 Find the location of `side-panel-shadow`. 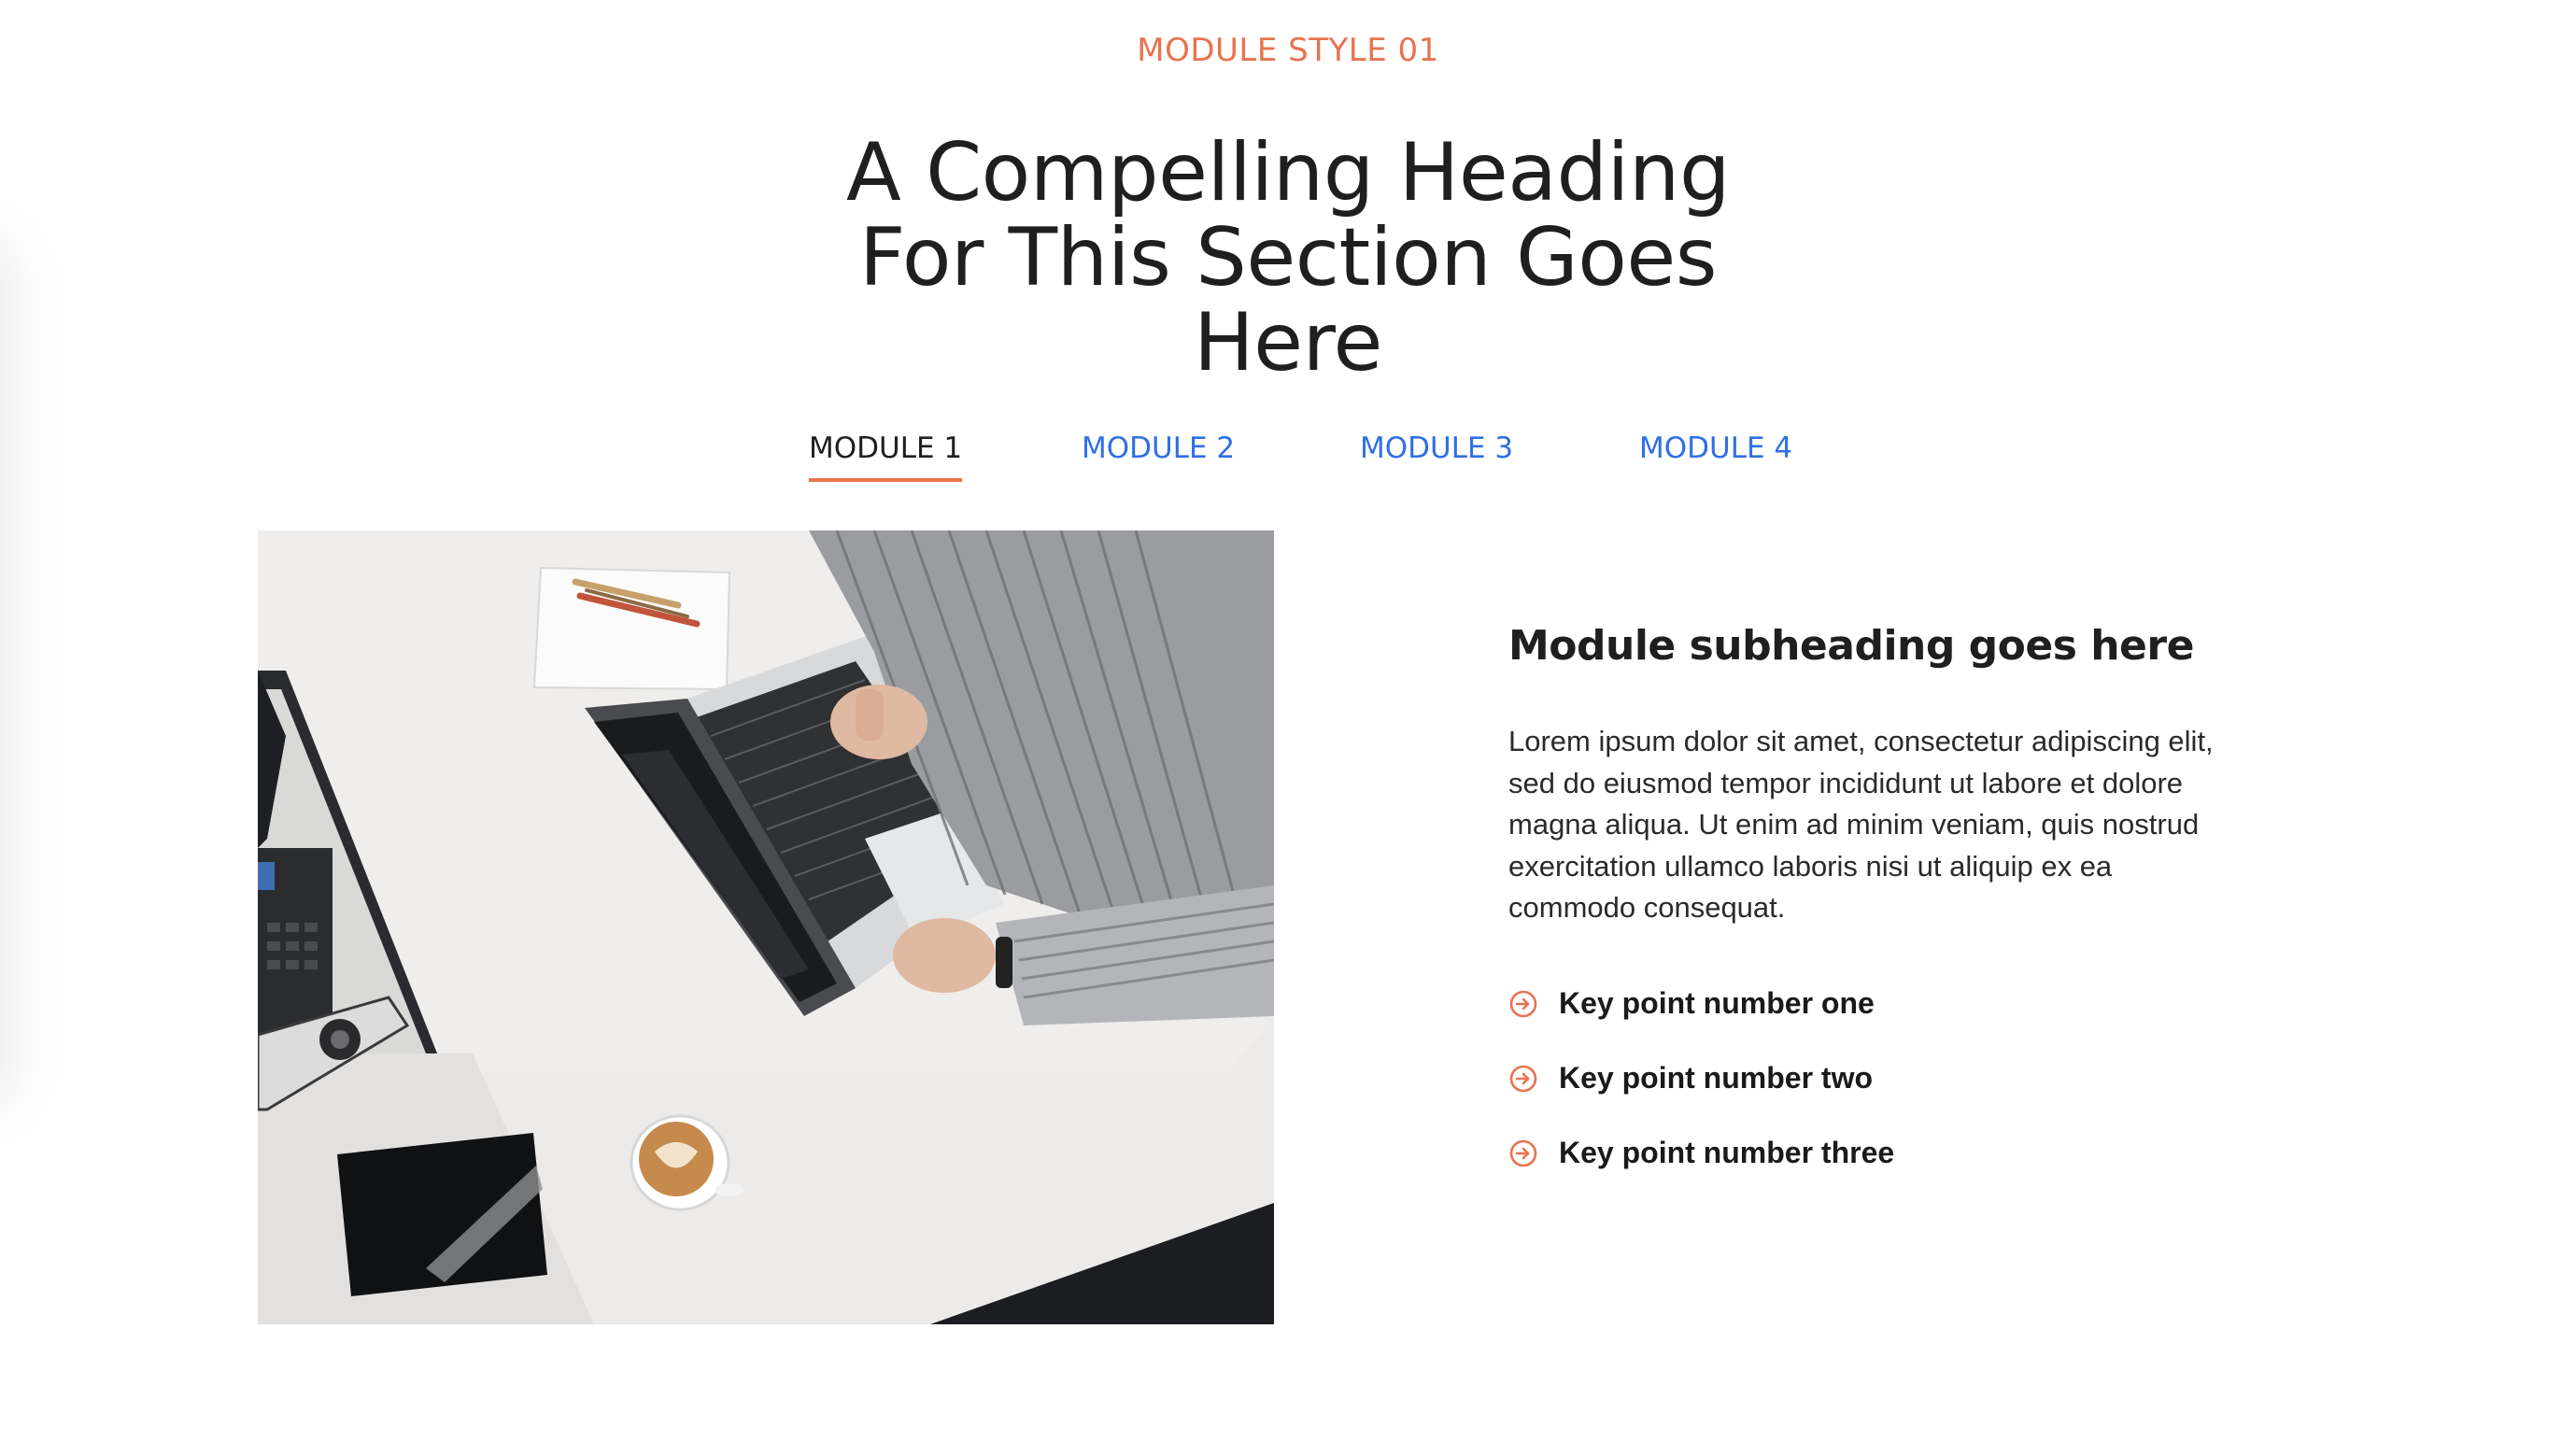

side-panel-shadow is located at coordinates (9, 672).